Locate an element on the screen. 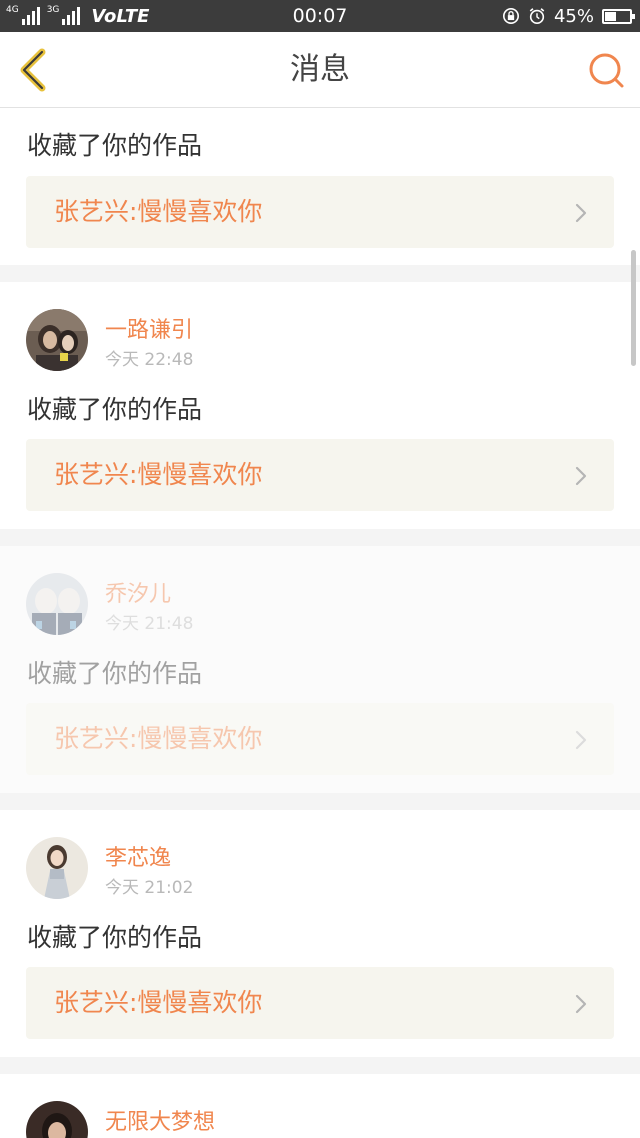 Image resolution: width=640 pixels, height=1138 pixels. battery-level-fill is located at coordinates (610, 16).